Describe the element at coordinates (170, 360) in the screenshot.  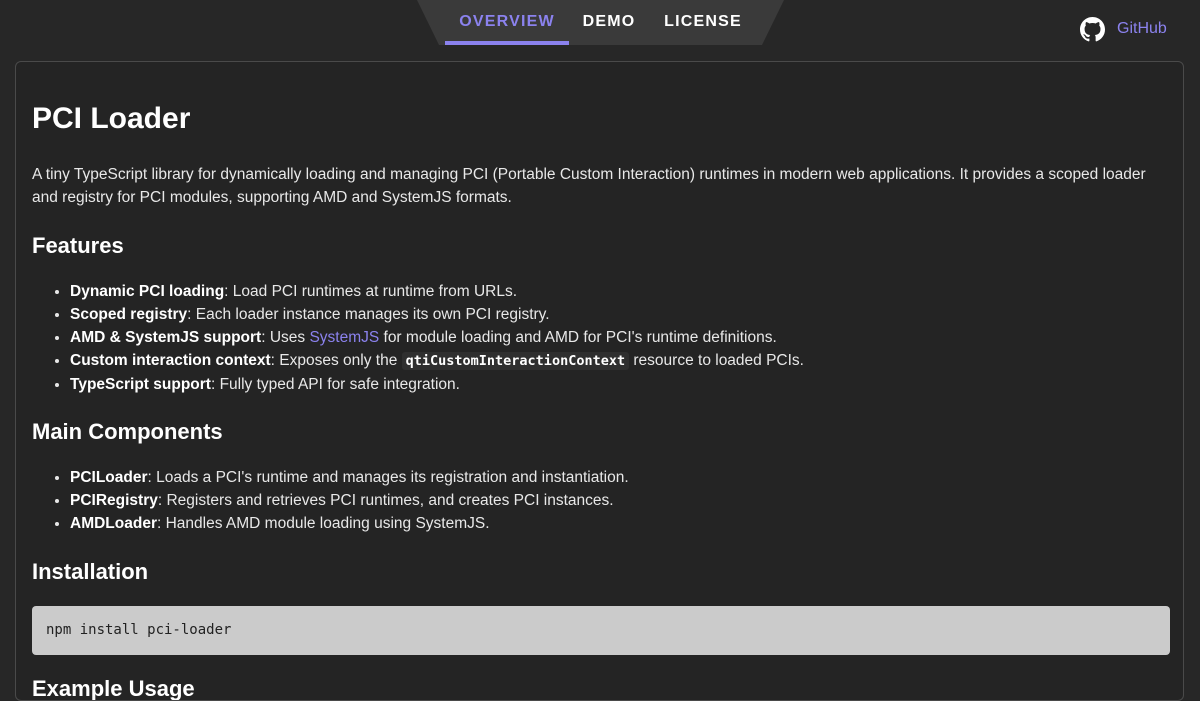
I see `feature-name: Custom interaction context` at that location.